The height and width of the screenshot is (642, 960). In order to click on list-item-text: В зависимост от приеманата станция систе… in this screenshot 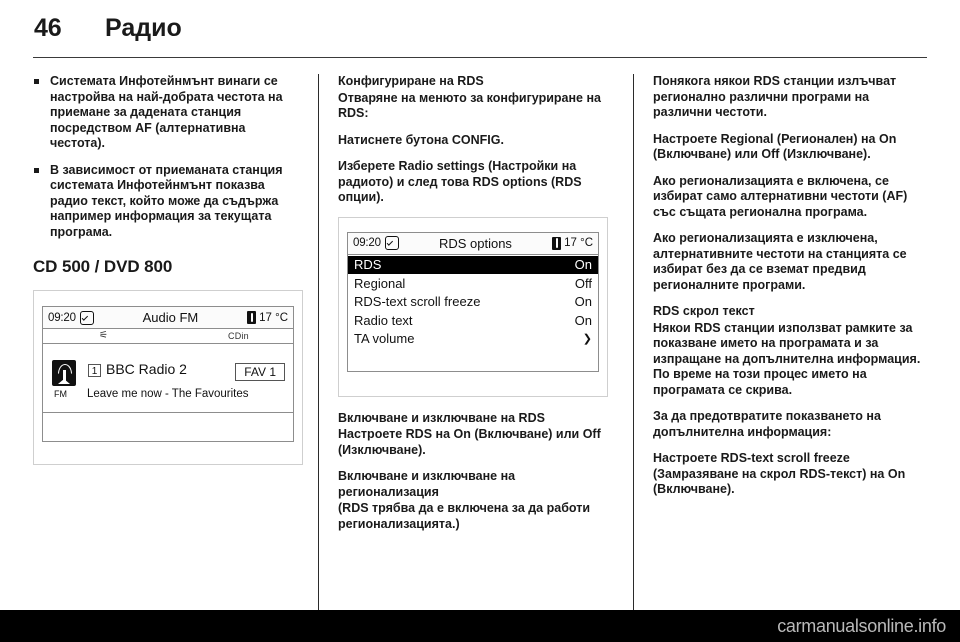, I will do `click(166, 200)`.